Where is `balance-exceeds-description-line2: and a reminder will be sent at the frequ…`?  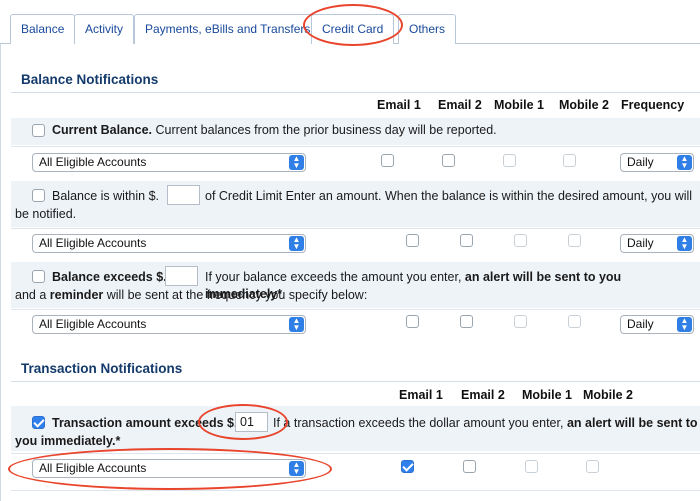 balance-exceeds-description-line2: and a reminder will be sent at the frequ… is located at coordinates (191, 295).